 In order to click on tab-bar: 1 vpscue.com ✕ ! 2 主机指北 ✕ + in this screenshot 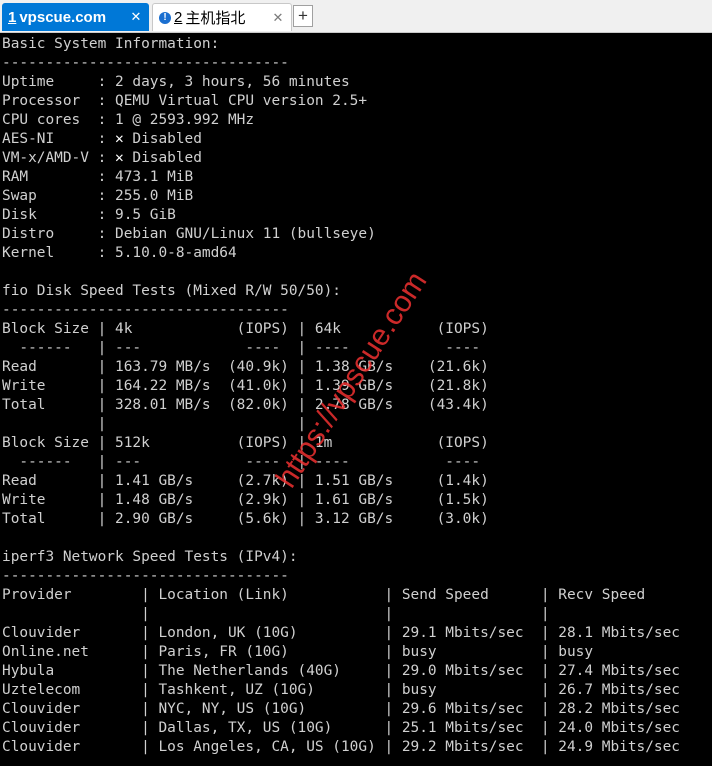, I will do `click(356, 16)`.